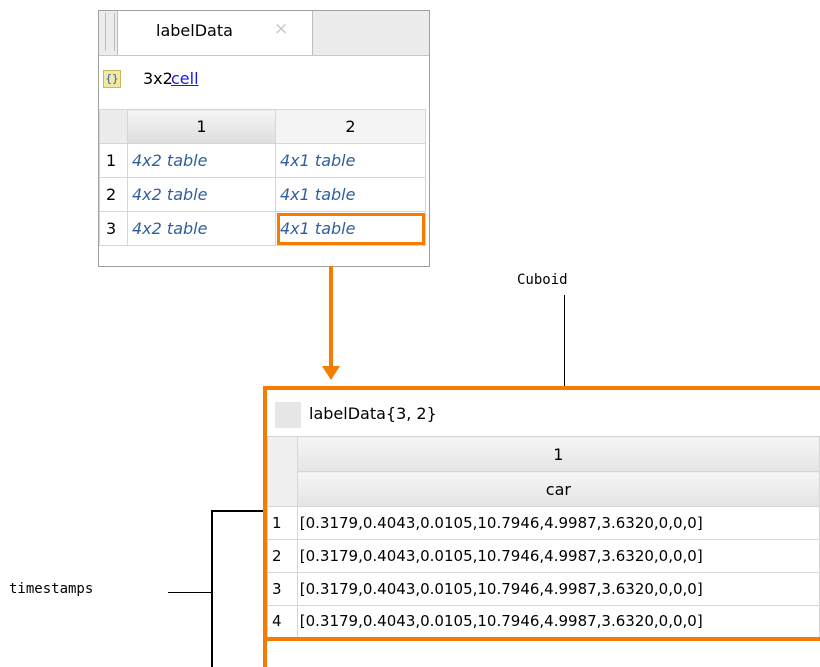  What do you see at coordinates (373, 413) in the screenshot?
I see `panel-title: labelData{3, 2}` at bounding box center [373, 413].